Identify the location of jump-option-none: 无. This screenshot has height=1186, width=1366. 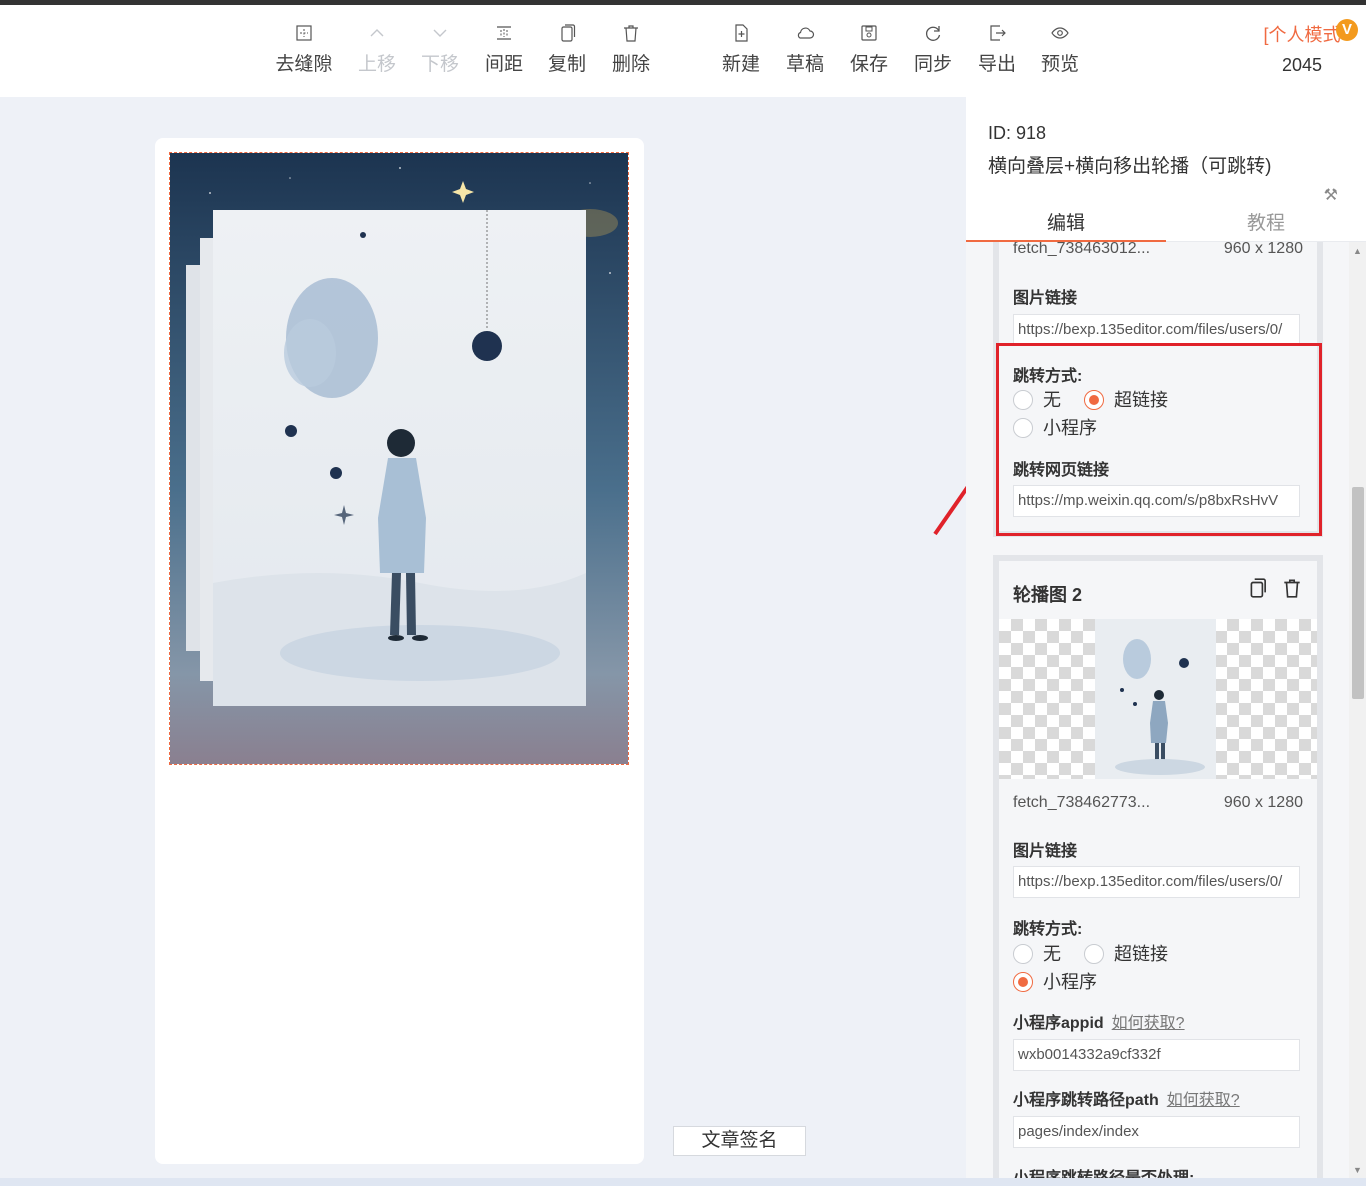
(1037, 953).